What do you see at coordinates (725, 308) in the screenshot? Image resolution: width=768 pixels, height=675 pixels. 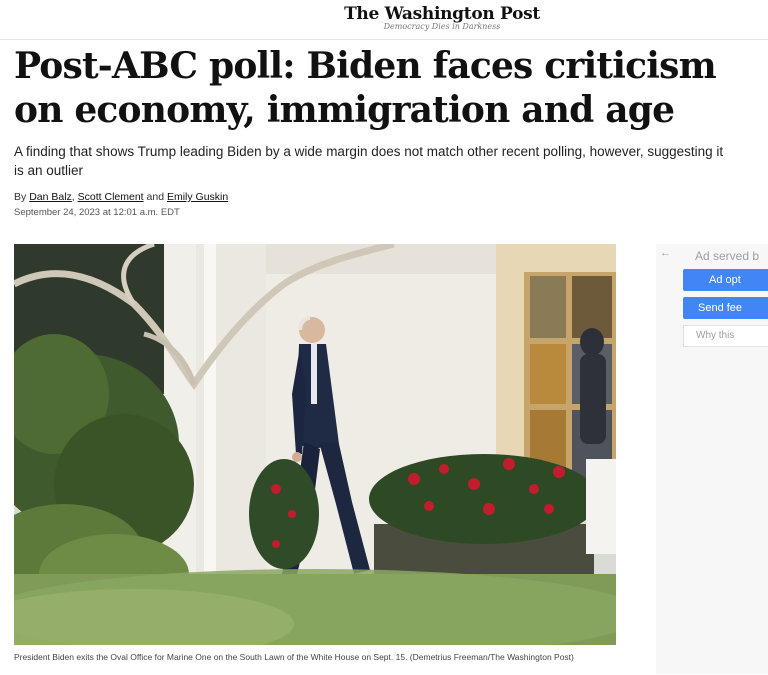 I see `send-feedback-button: Send fee` at bounding box center [725, 308].